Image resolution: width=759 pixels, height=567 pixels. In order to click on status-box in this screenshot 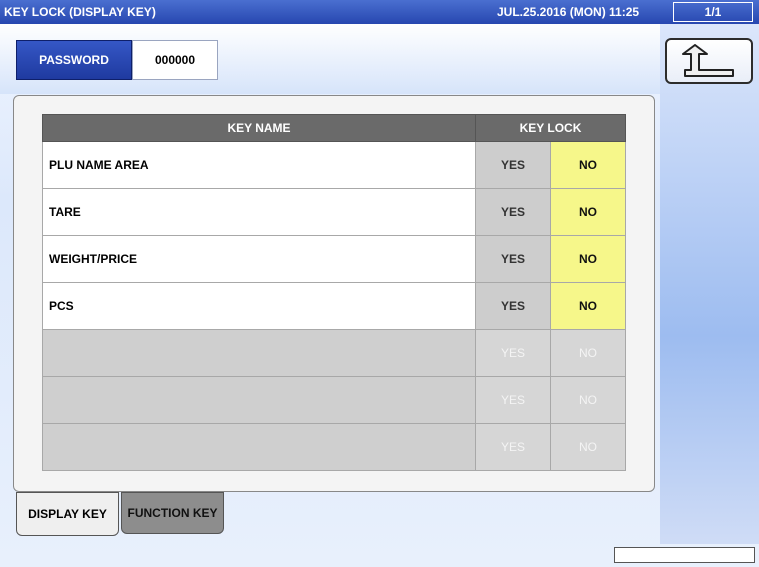, I will do `click(684, 555)`.